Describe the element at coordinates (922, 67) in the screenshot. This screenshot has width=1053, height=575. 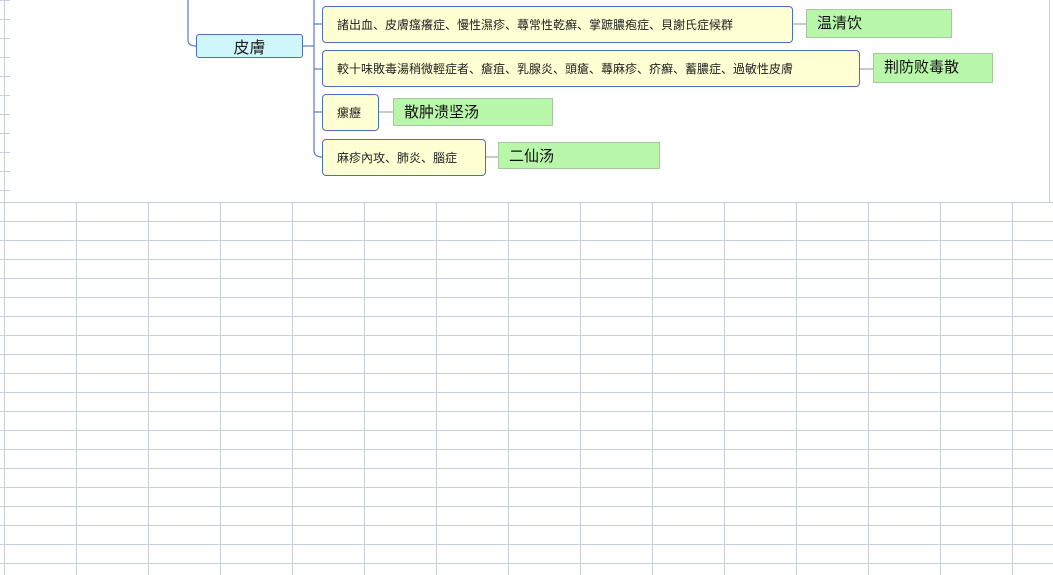
I see `formula-tag-label: 荆防败毒散` at that location.